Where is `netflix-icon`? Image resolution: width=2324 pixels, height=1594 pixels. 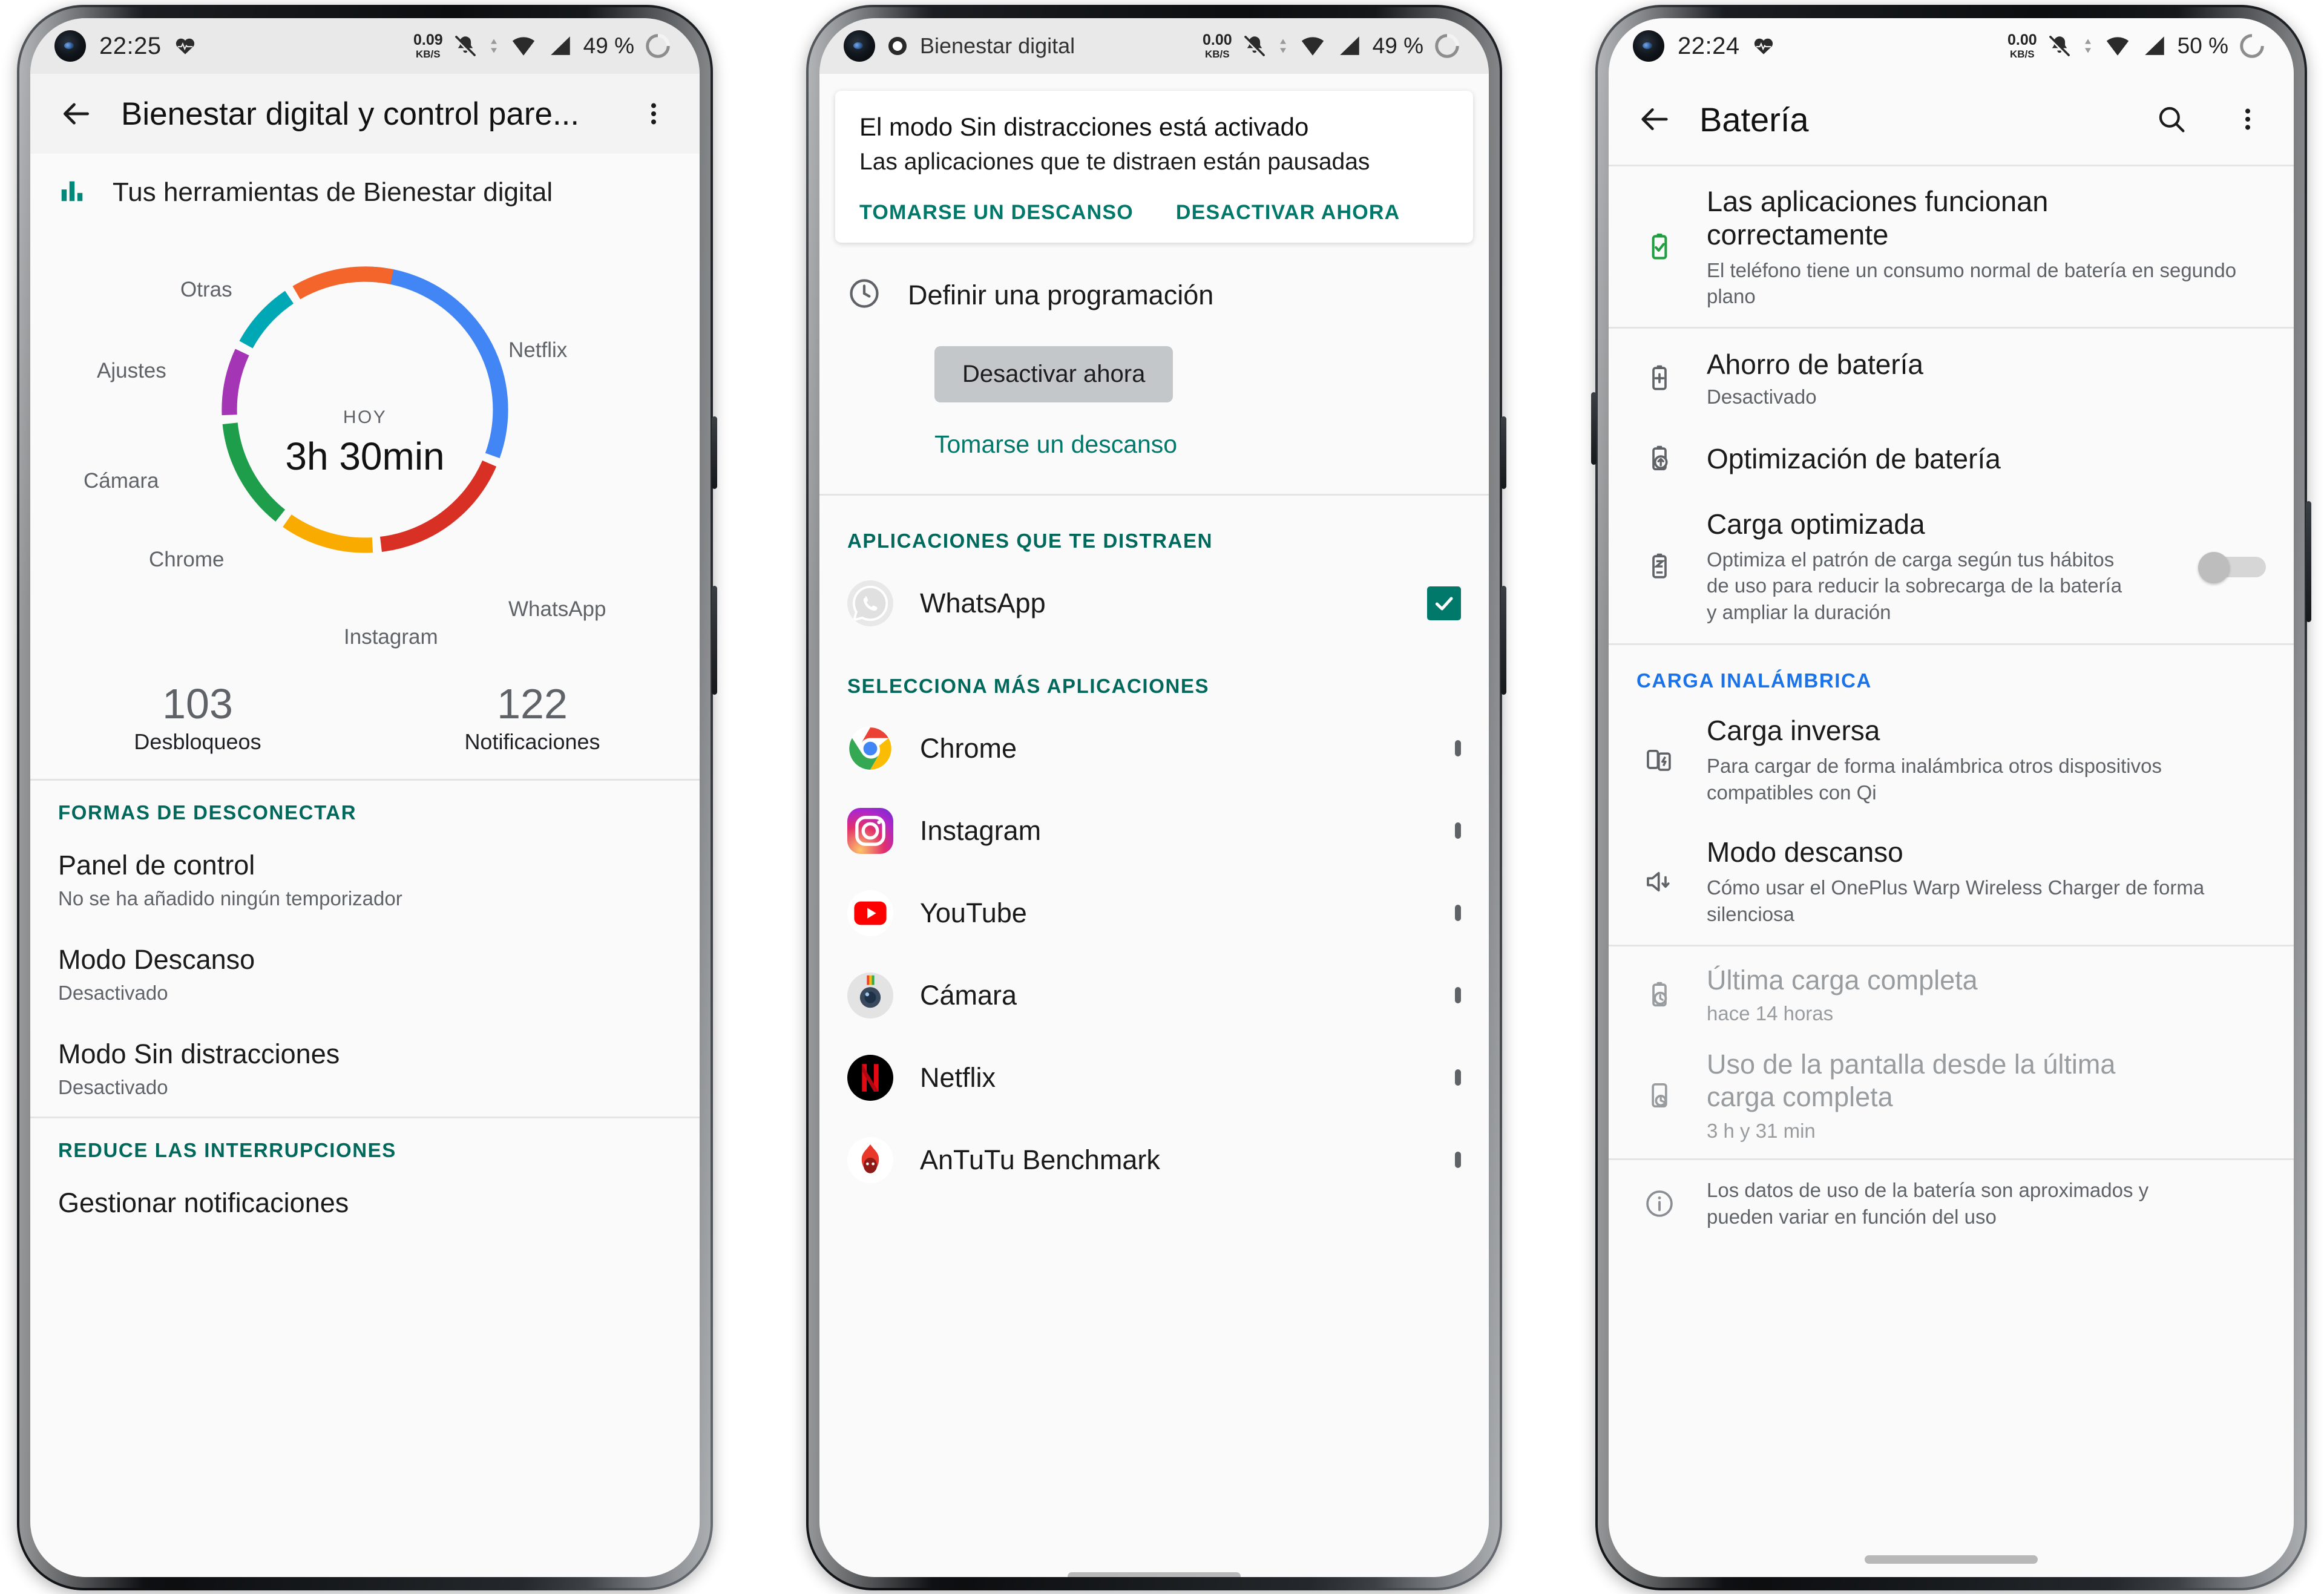 netflix-icon is located at coordinates (870, 1078).